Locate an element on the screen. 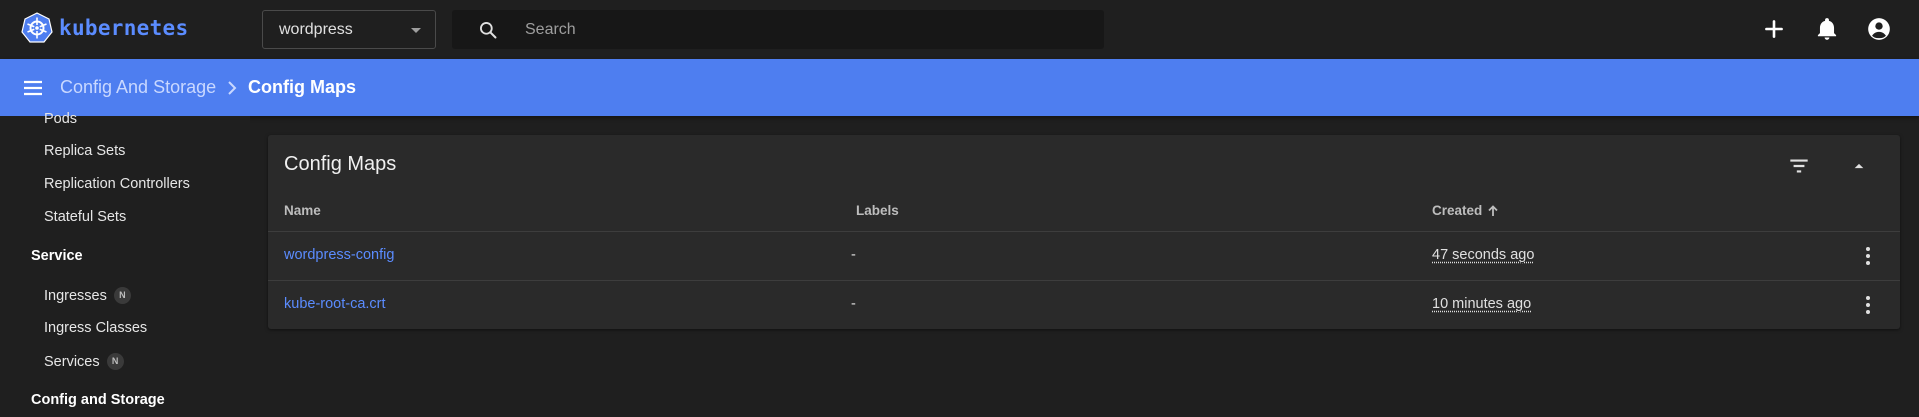 This screenshot has height=417, width=1919. sidebar-item-replica-sets: Replica Sets is located at coordinates (84, 151).